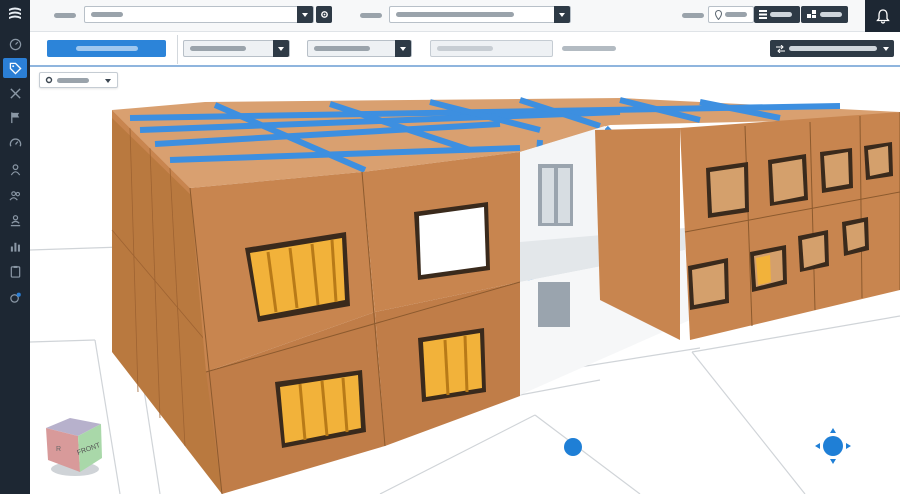 The height and width of the screenshot is (494, 900). I want to click on sidebar-item-performance, so click(15, 143).